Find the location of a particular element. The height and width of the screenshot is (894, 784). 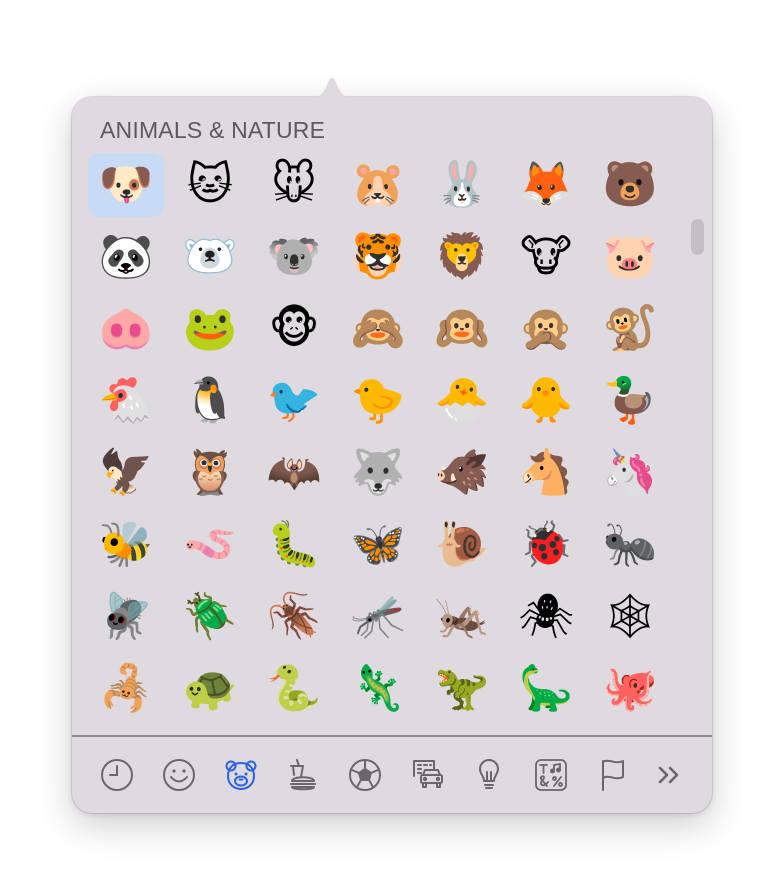

tab-food-drink is located at coordinates (303, 775).